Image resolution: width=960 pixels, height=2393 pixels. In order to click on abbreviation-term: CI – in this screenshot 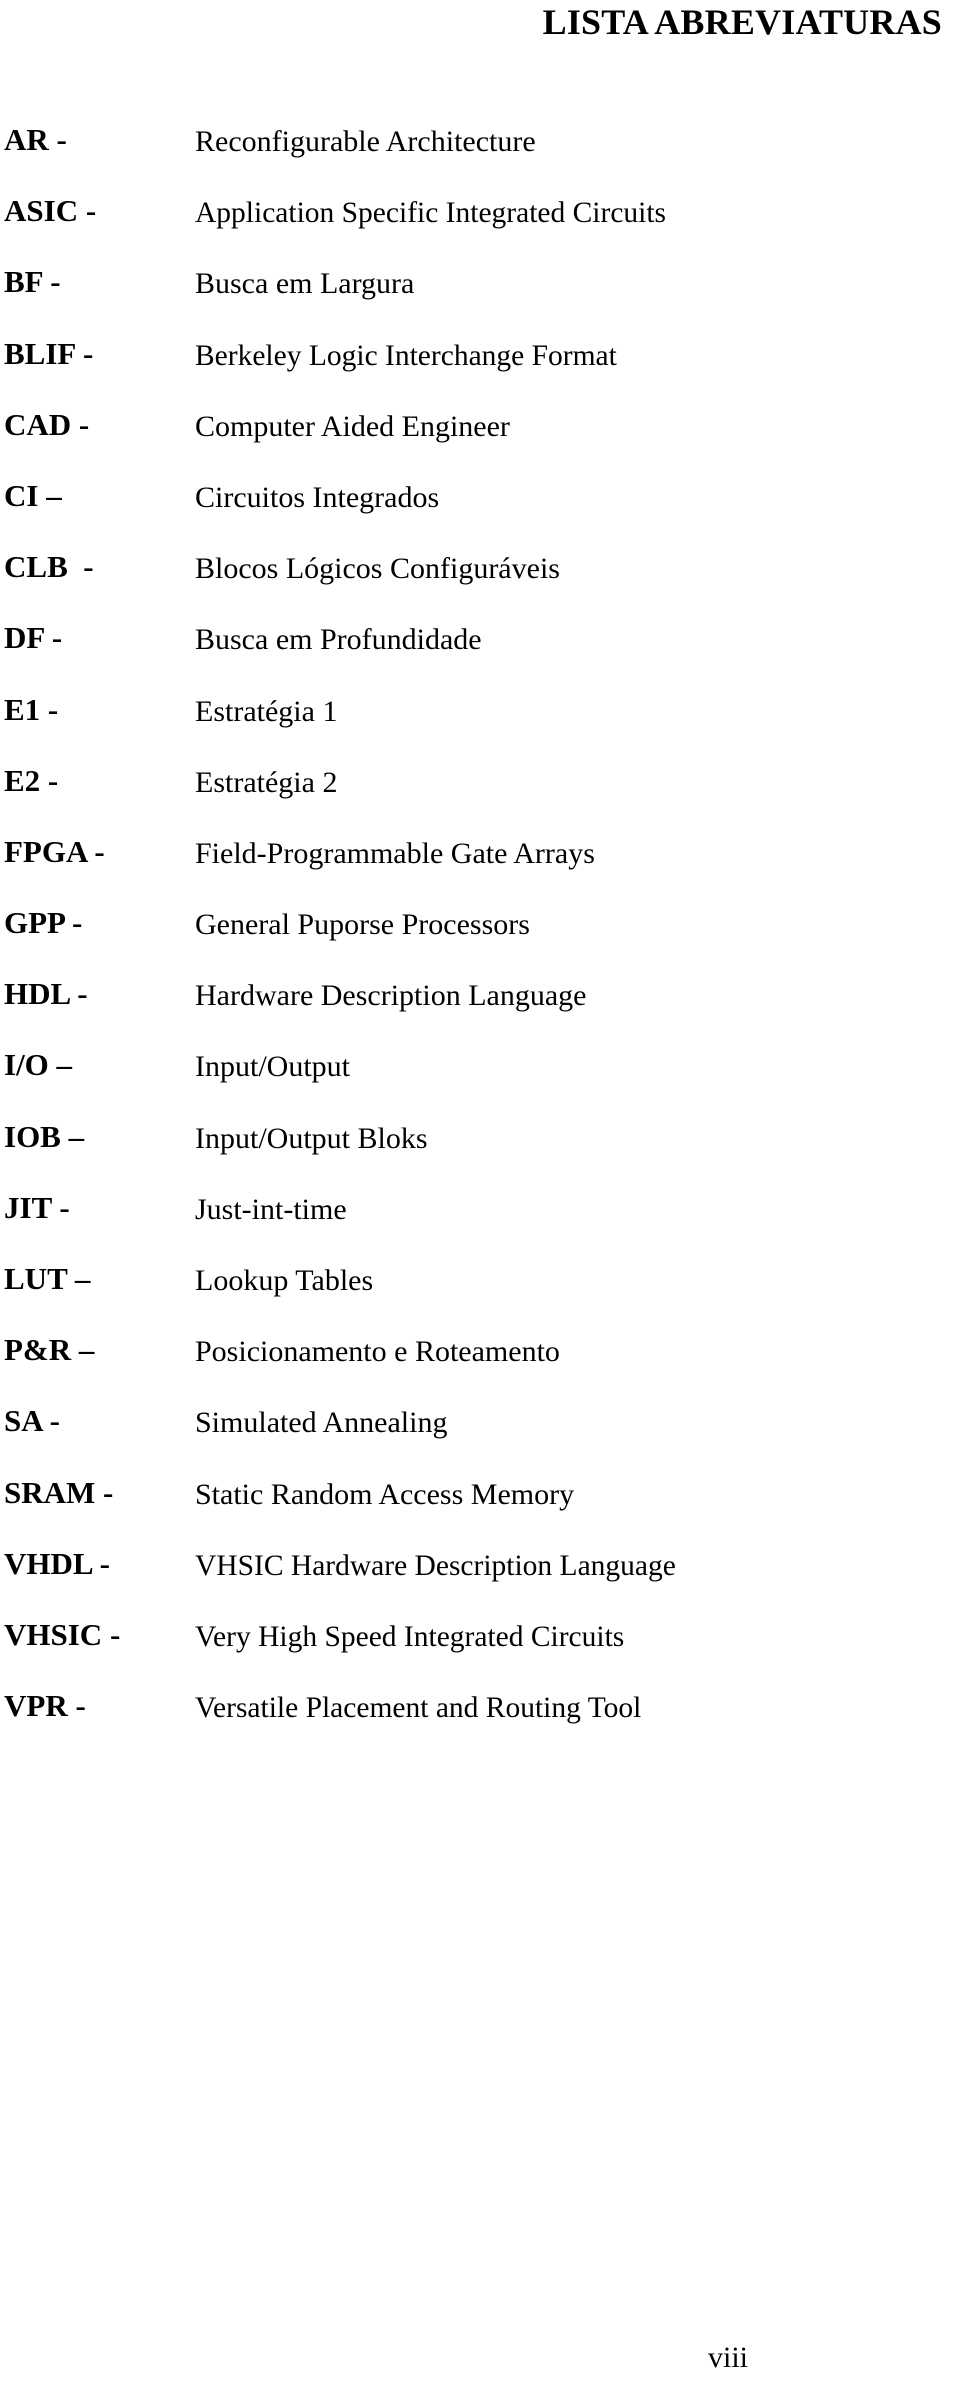, I will do `click(33, 495)`.